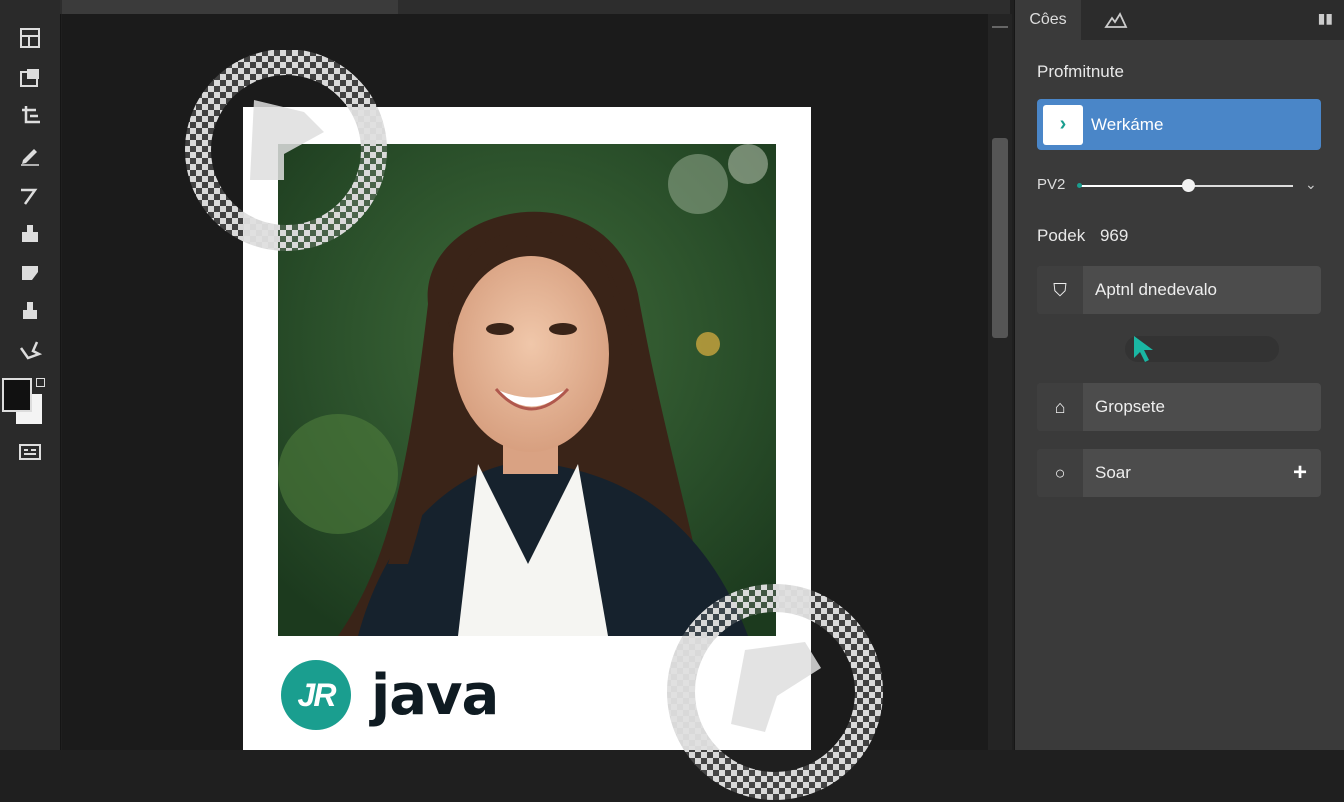 Image resolution: width=1344 pixels, height=802 pixels. I want to click on tools-toolbar, so click(30, 375).